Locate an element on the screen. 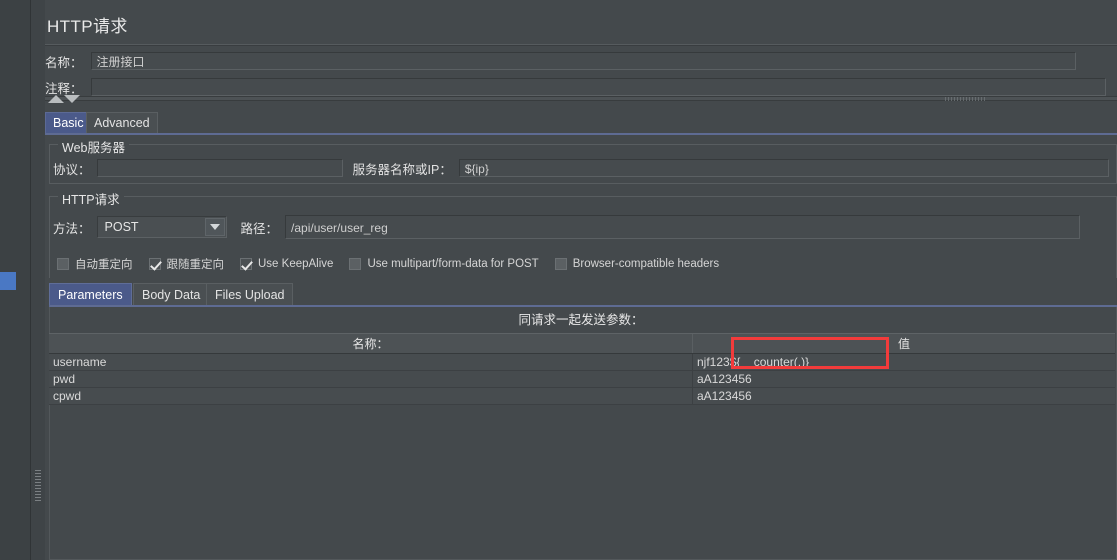 The width and height of the screenshot is (1117, 560). table-row: username njf123${__counter(,)} is located at coordinates (582, 362).